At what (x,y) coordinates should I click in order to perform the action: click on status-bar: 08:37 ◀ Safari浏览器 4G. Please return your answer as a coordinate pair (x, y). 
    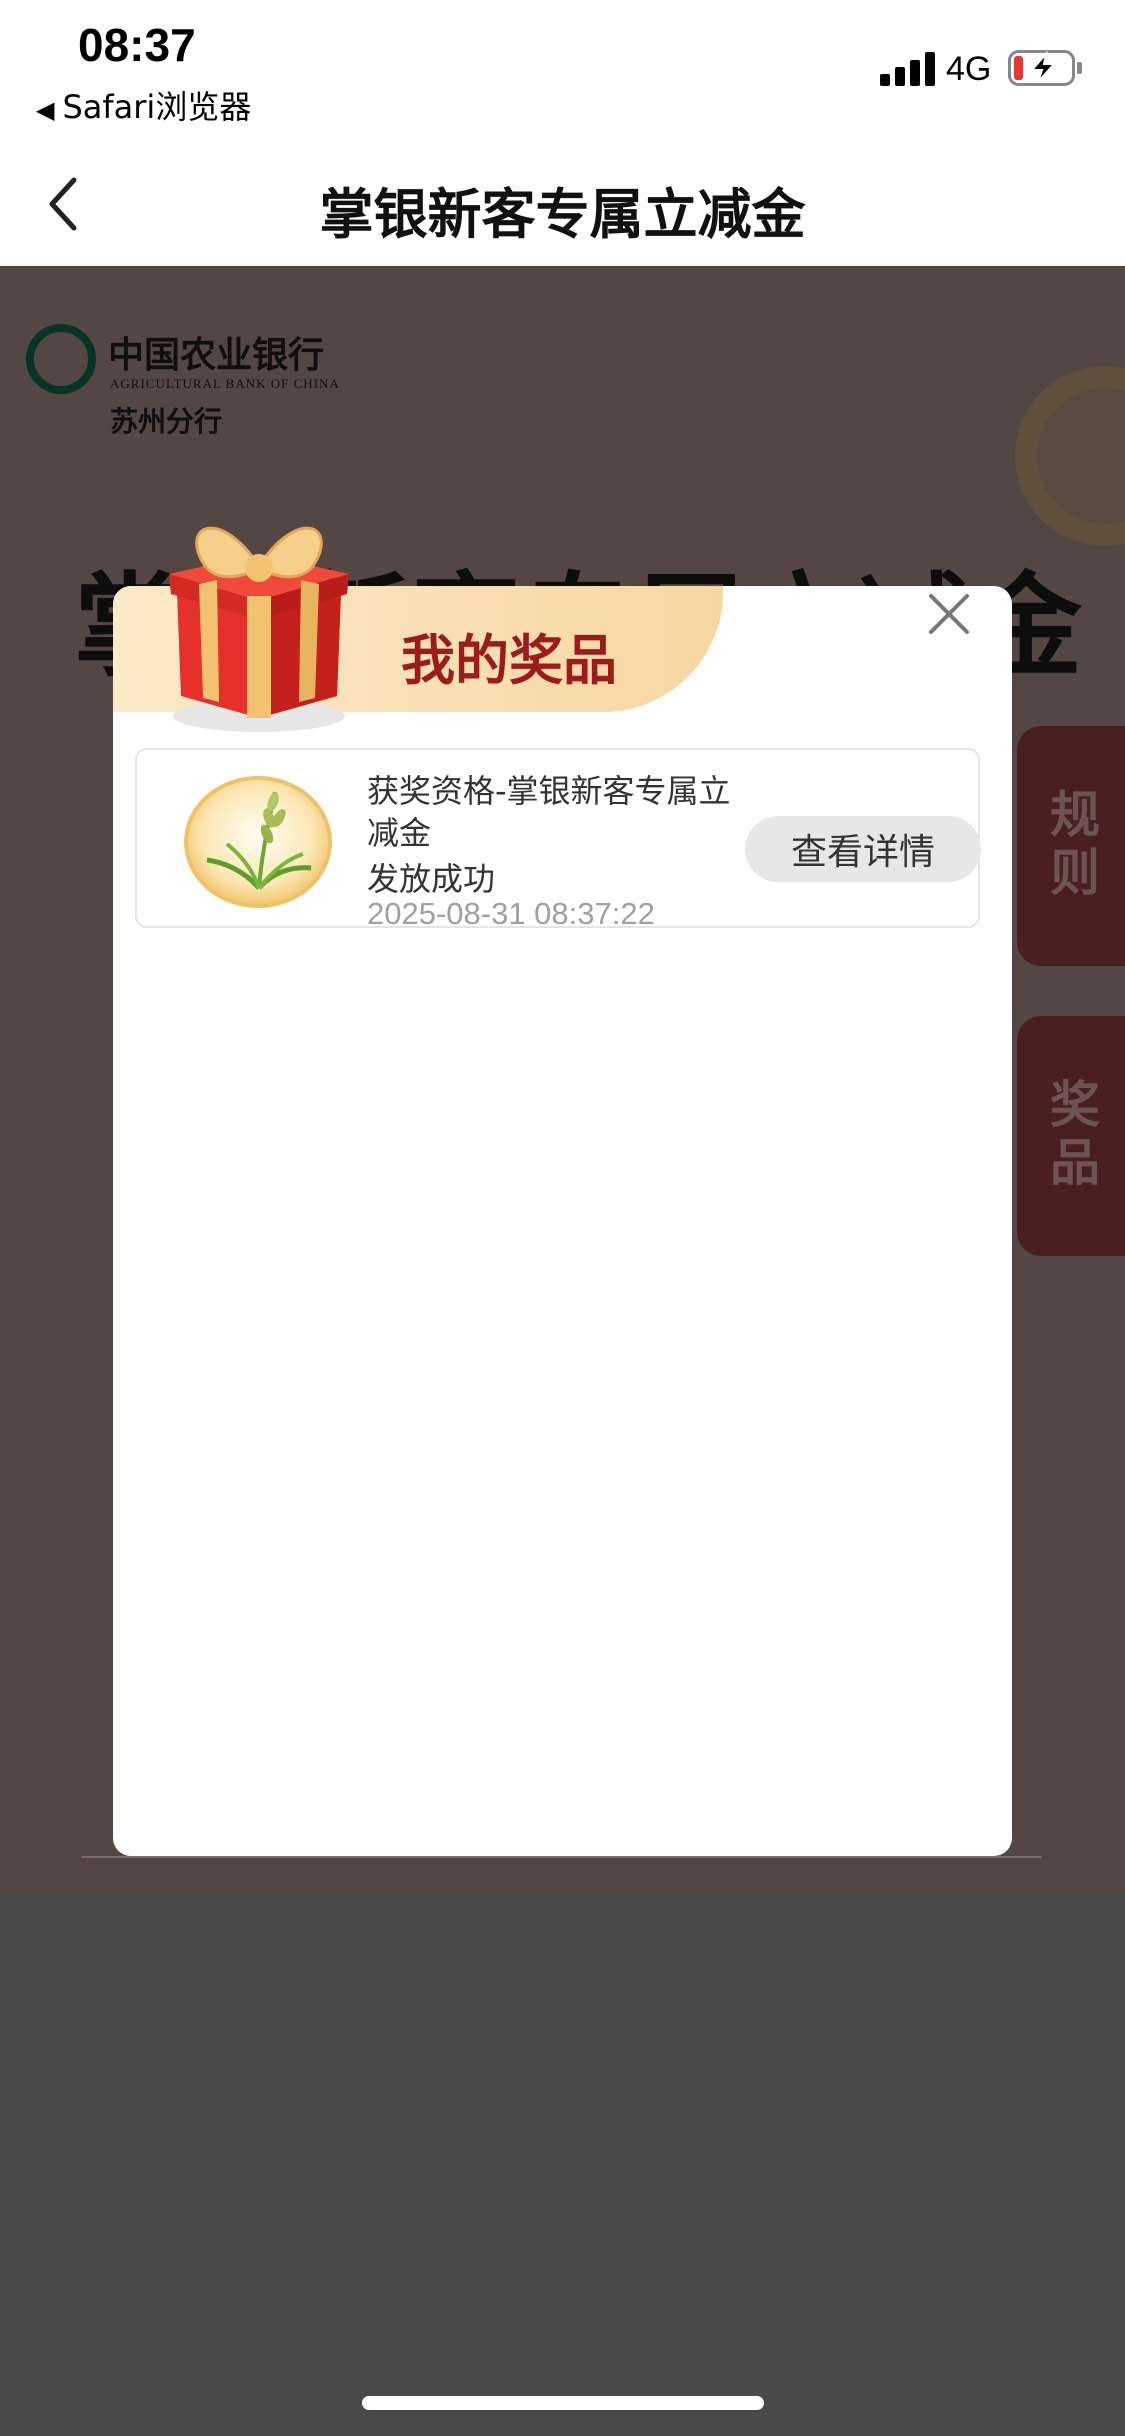
    Looking at the image, I should click on (562, 70).